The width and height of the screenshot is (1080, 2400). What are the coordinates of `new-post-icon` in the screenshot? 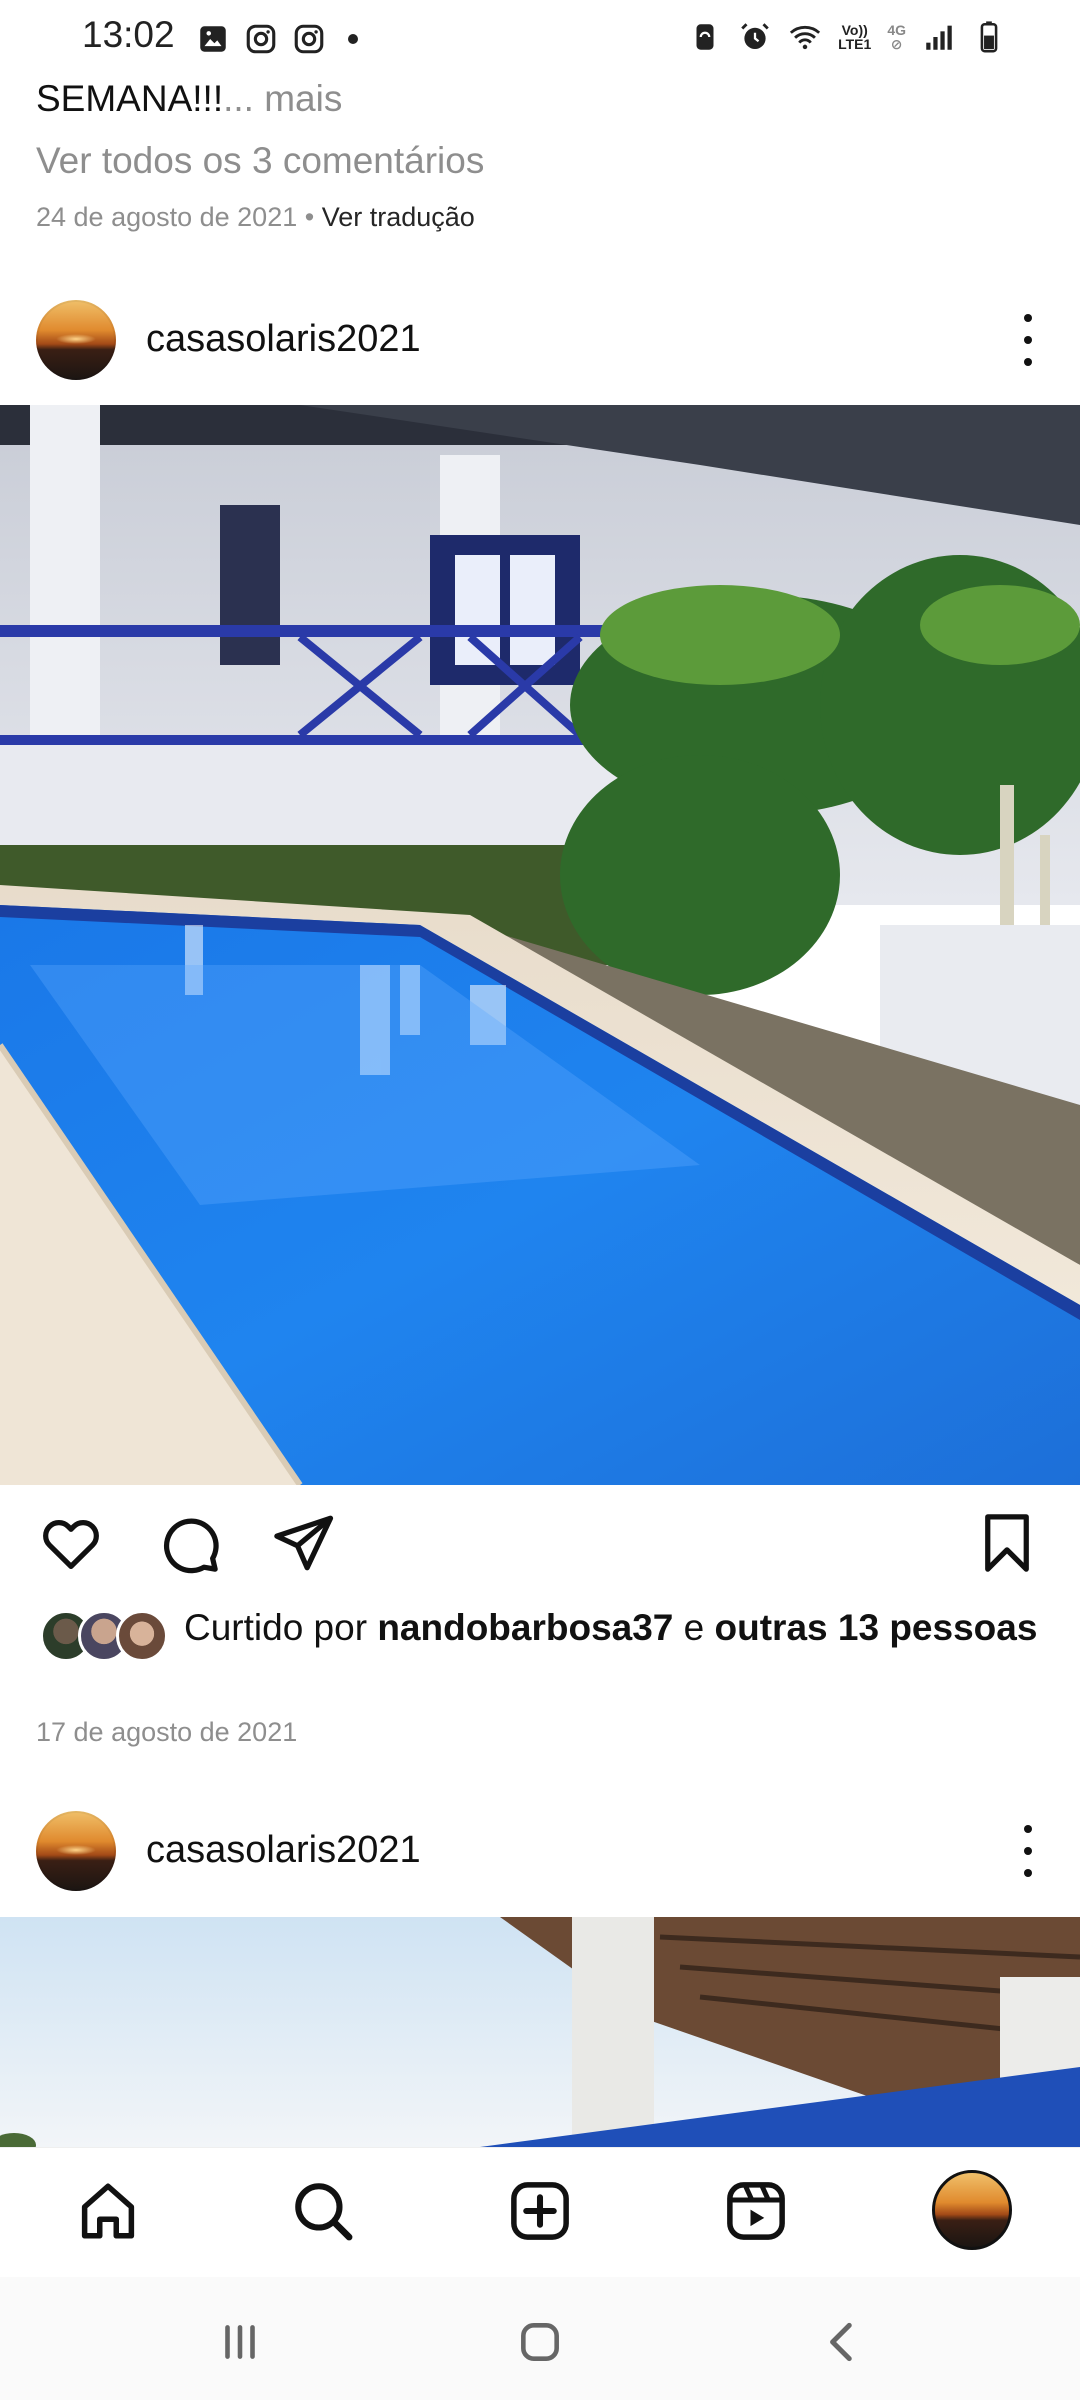 It's located at (540, 2211).